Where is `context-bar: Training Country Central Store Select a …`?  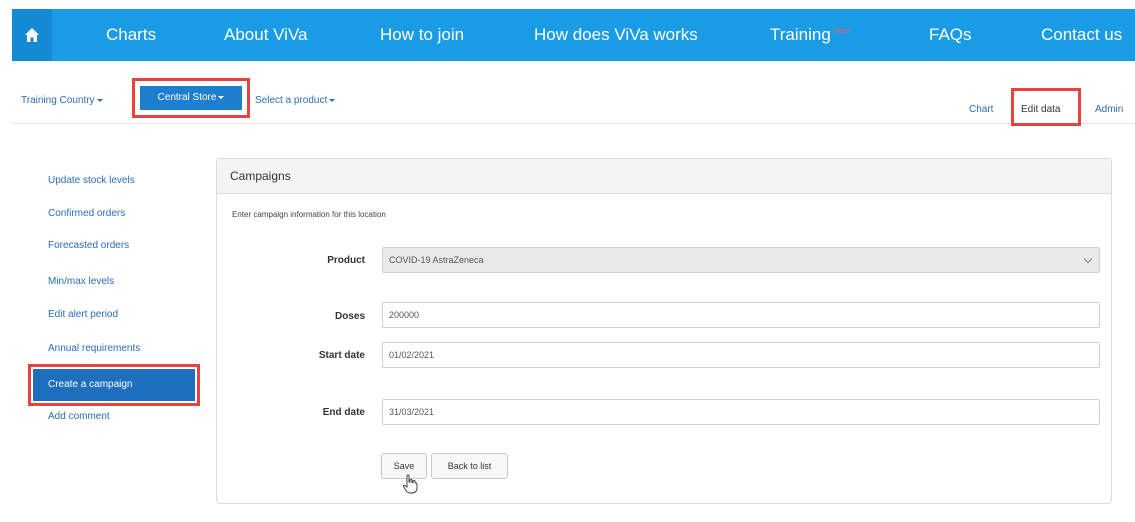
context-bar: Training Country Central Store Select a … is located at coordinates (573, 94).